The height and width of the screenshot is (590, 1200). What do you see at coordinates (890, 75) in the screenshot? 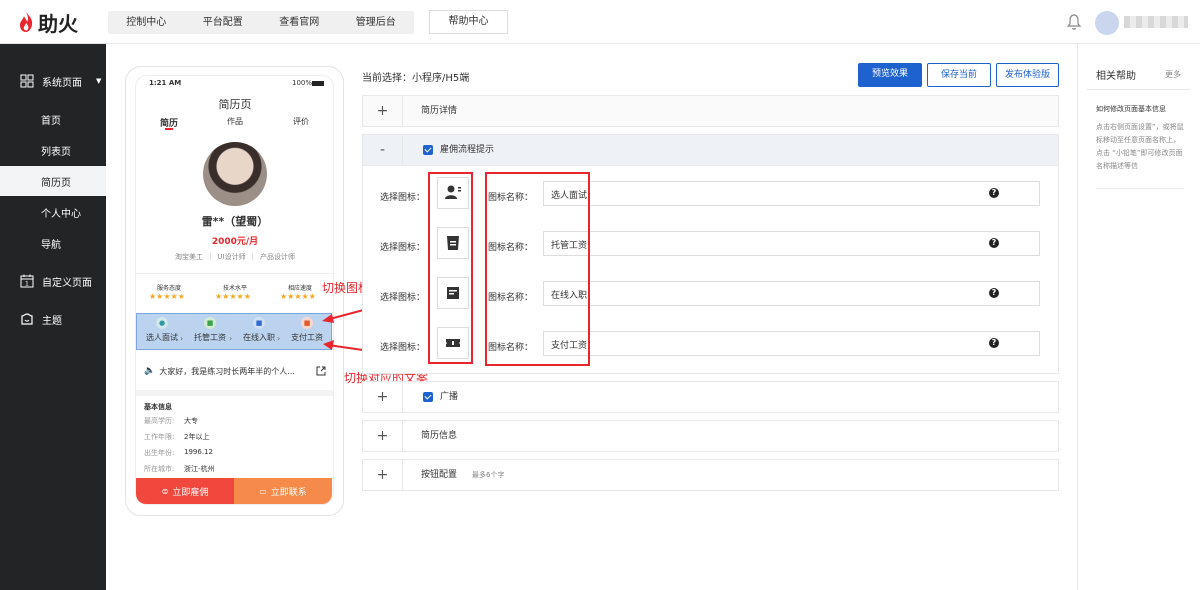
I see `preview-button: 预览效果` at bounding box center [890, 75].